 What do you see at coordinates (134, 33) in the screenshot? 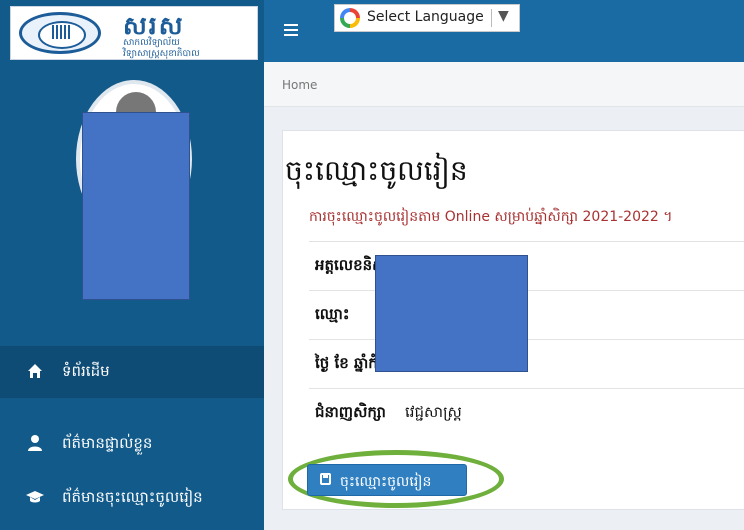
I see `university-logo: សរស សាកលវិទ្យាល័យ វិទ្យាសាស្ត្រសុខាភិបាល` at bounding box center [134, 33].